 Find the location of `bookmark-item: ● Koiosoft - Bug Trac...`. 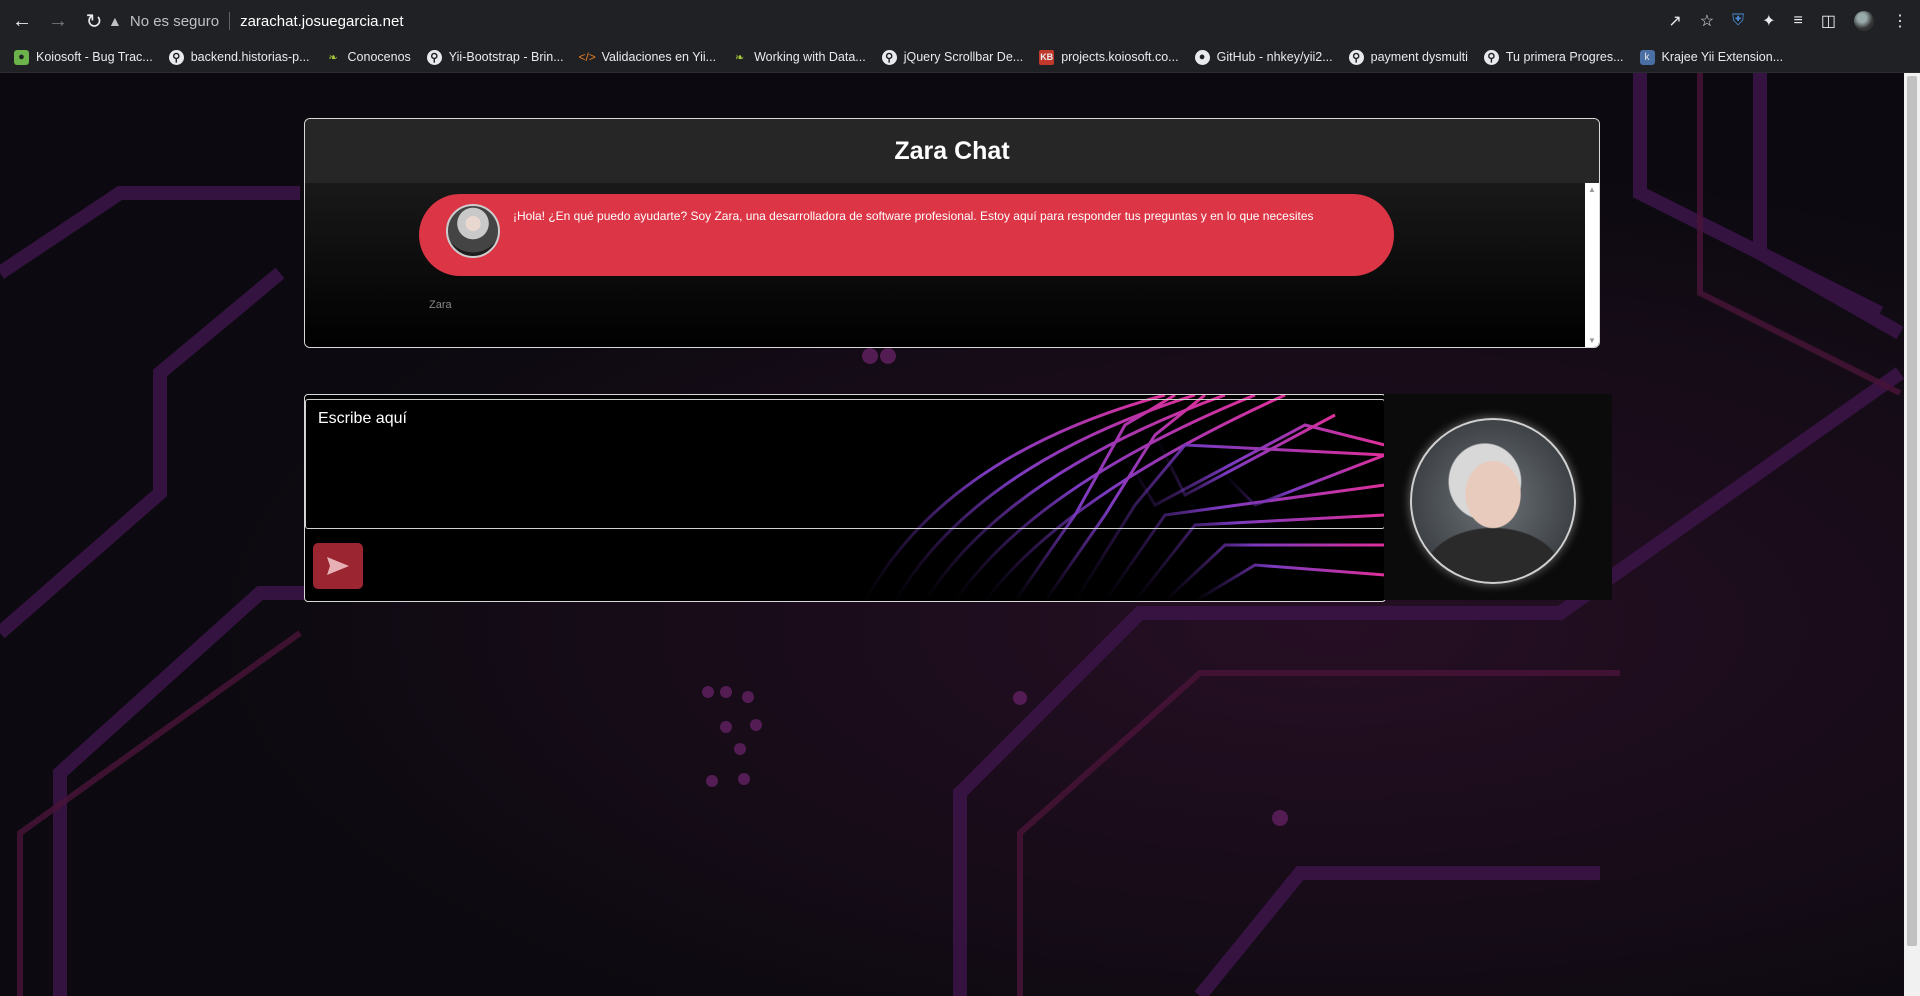

bookmark-item: ● Koiosoft - Bug Trac... is located at coordinates (83, 57).